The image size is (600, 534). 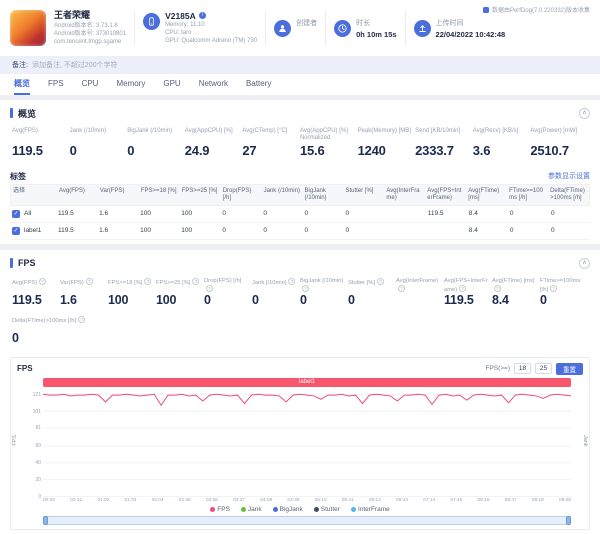 I want to click on device-cpu: CPU: taro, so click(x=178, y=32).